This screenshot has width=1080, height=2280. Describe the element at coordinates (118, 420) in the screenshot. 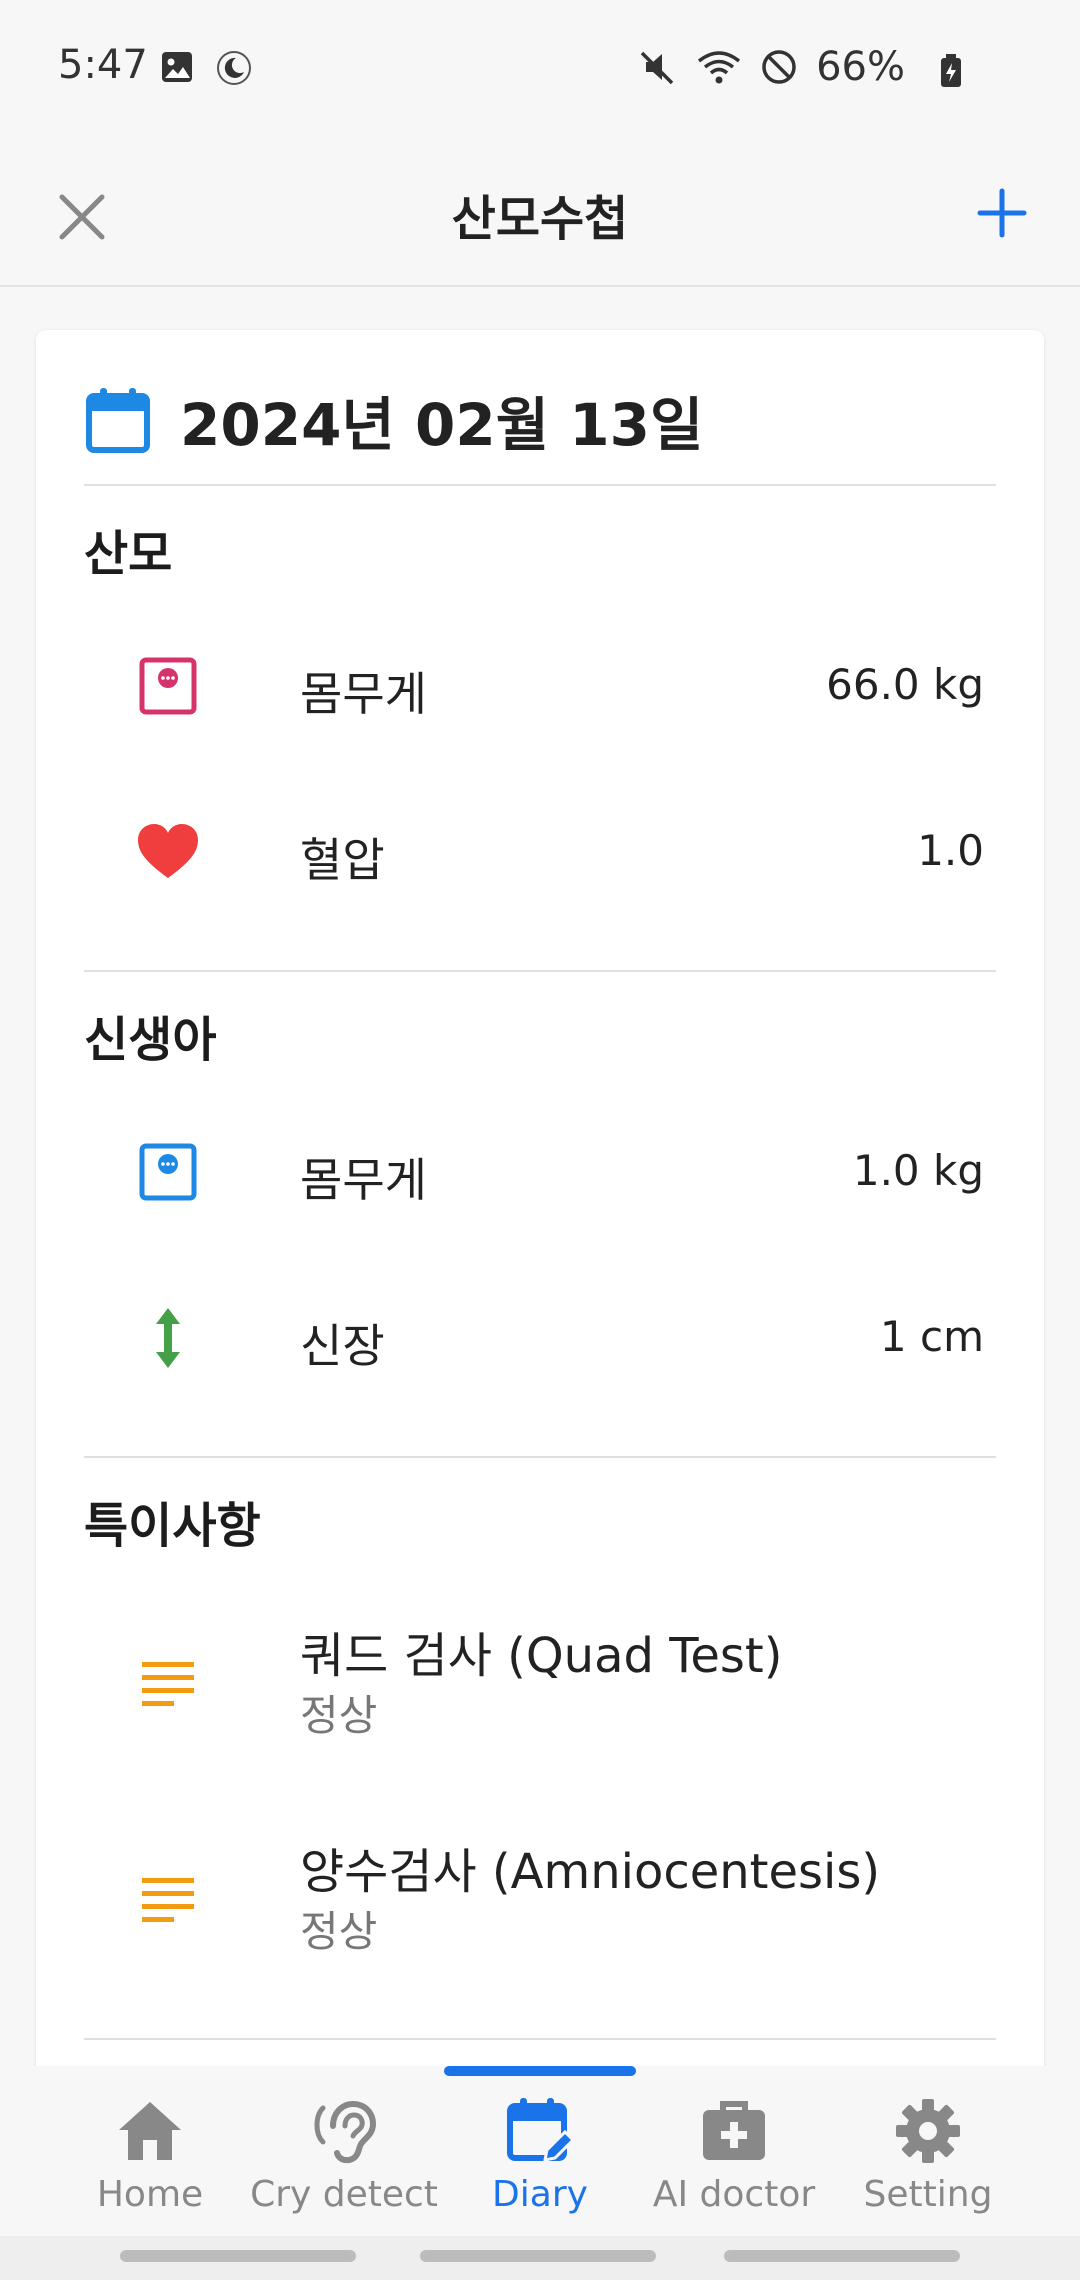

I see `calendar-icon` at that location.